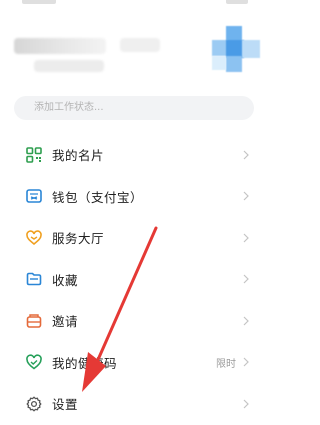  I want to click on gear-icon, so click(34, 404).